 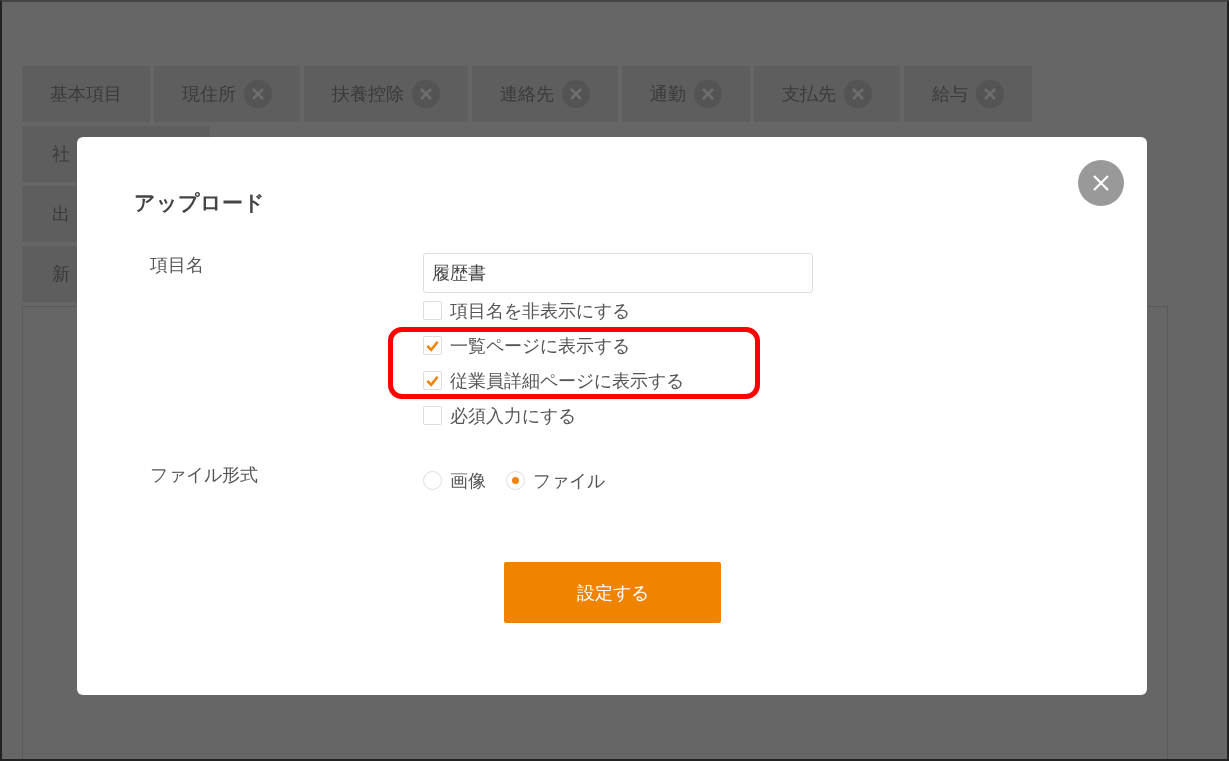 I want to click on checkbox-label: 項目名を非表示にする, so click(x=540, y=310).